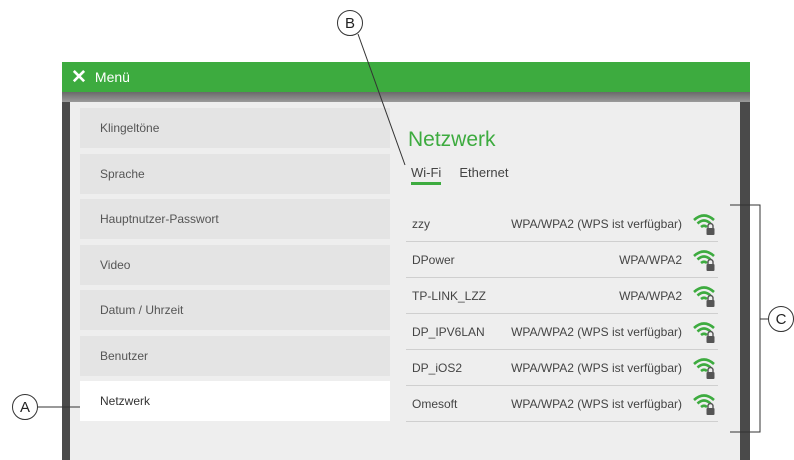 The width and height of the screenshot is (794, 460). Describe the element at coordinates (381, 99) in the screenshot. I see `callout-b-line` at that location.